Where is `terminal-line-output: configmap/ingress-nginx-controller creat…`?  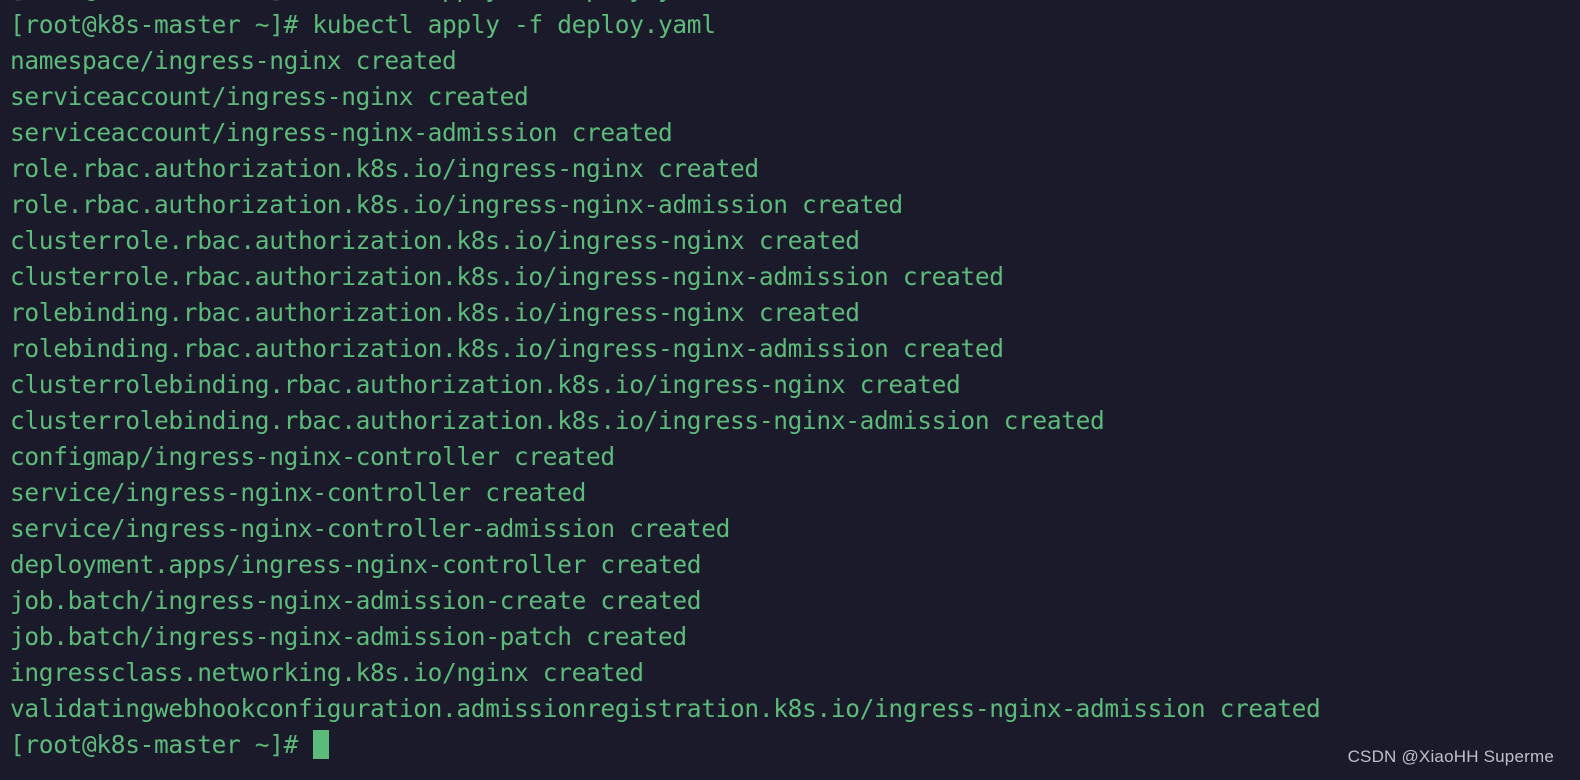 terminal-line-output: configmap/ingress-nginx-controller creat… is located at coordinates (312, 456).